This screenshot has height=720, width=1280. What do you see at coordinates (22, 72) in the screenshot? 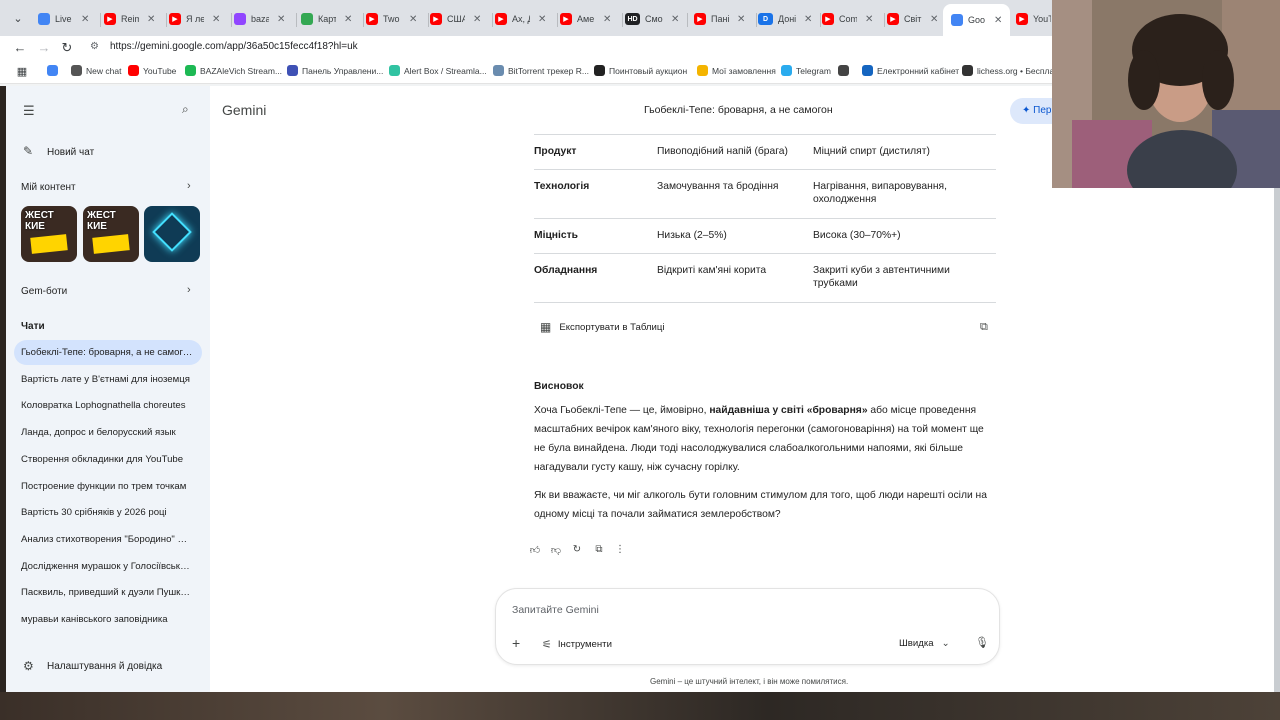
I see `apps-icon: ▦` at bounding box center [22, 72].